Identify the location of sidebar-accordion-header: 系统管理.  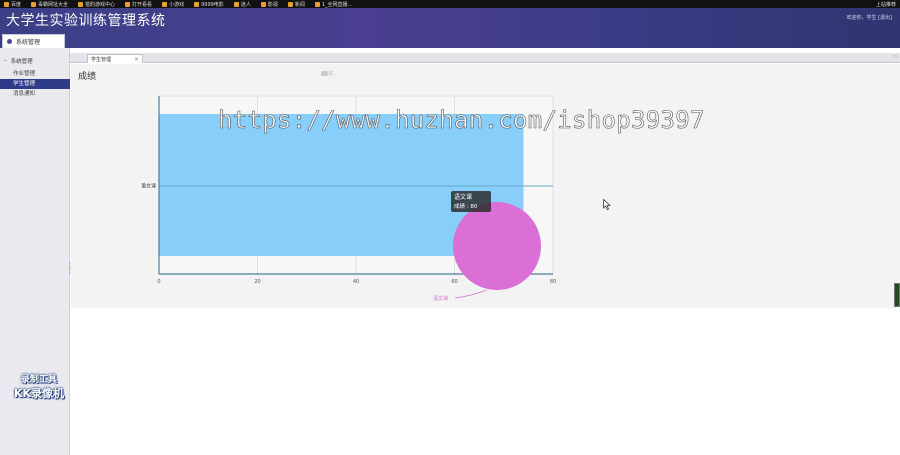
(33, 41).